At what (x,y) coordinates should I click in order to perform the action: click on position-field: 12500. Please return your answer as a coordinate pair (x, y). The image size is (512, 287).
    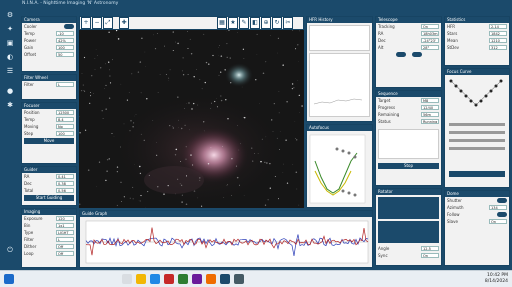
    Looking at the image, I should click on (65, 112).